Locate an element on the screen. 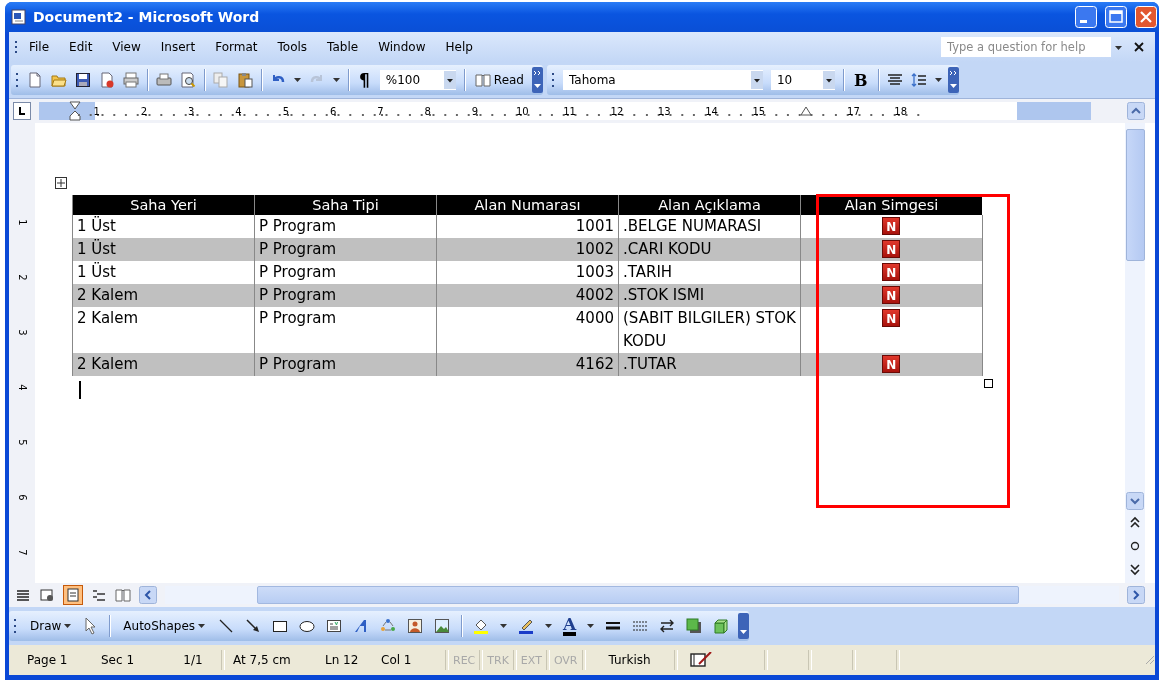 This screenshot has width=1166, height=684. table-cell: 1 Üst is located at coordinates (163, 249).